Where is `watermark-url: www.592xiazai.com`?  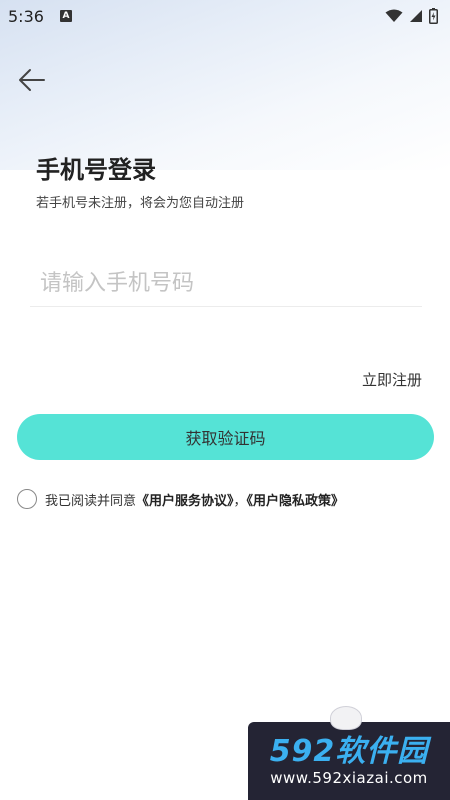 watermark-url: www.592xiazai.com is located at coordinates (349, 778).